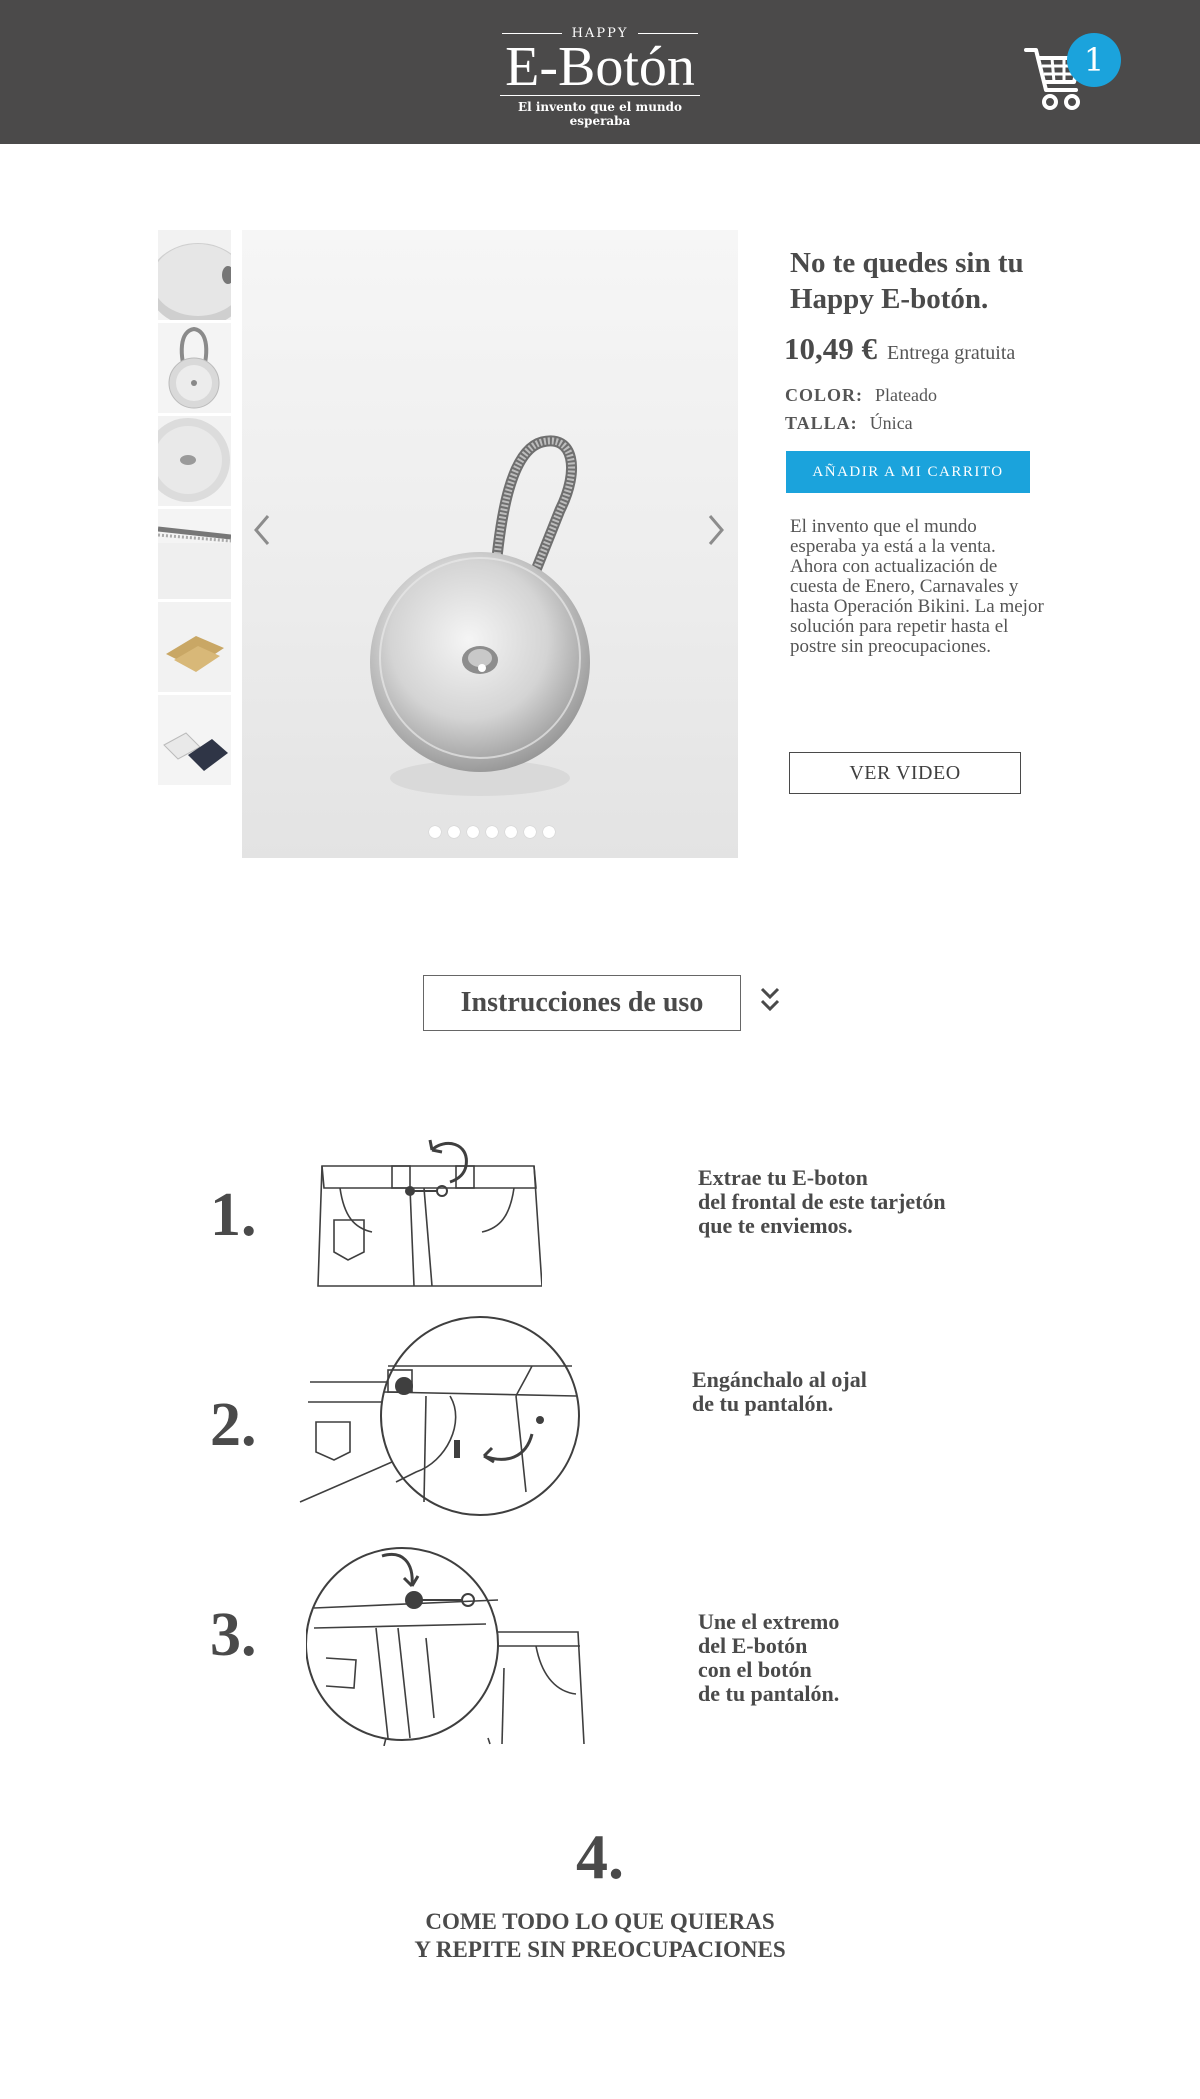 The image size is (1200, 2099). I want to click on instructions-heading: Instrucciones de uso, so click(582, 1003).